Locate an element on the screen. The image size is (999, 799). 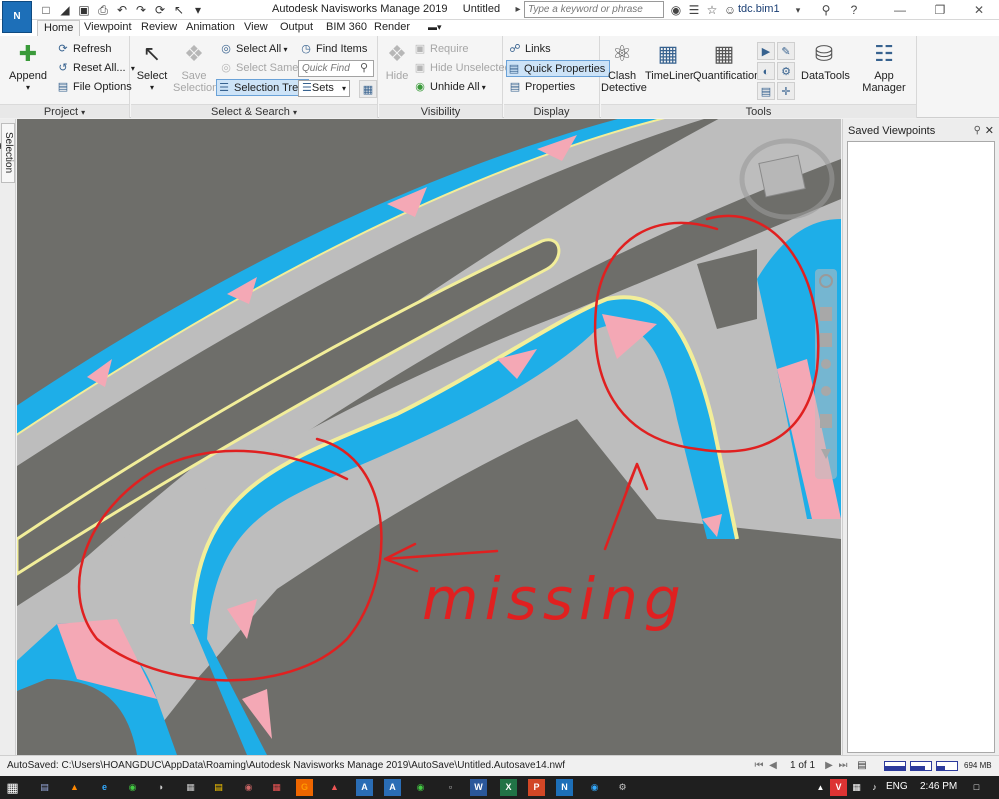
app-icon: G is located at coordinates (304, 787).